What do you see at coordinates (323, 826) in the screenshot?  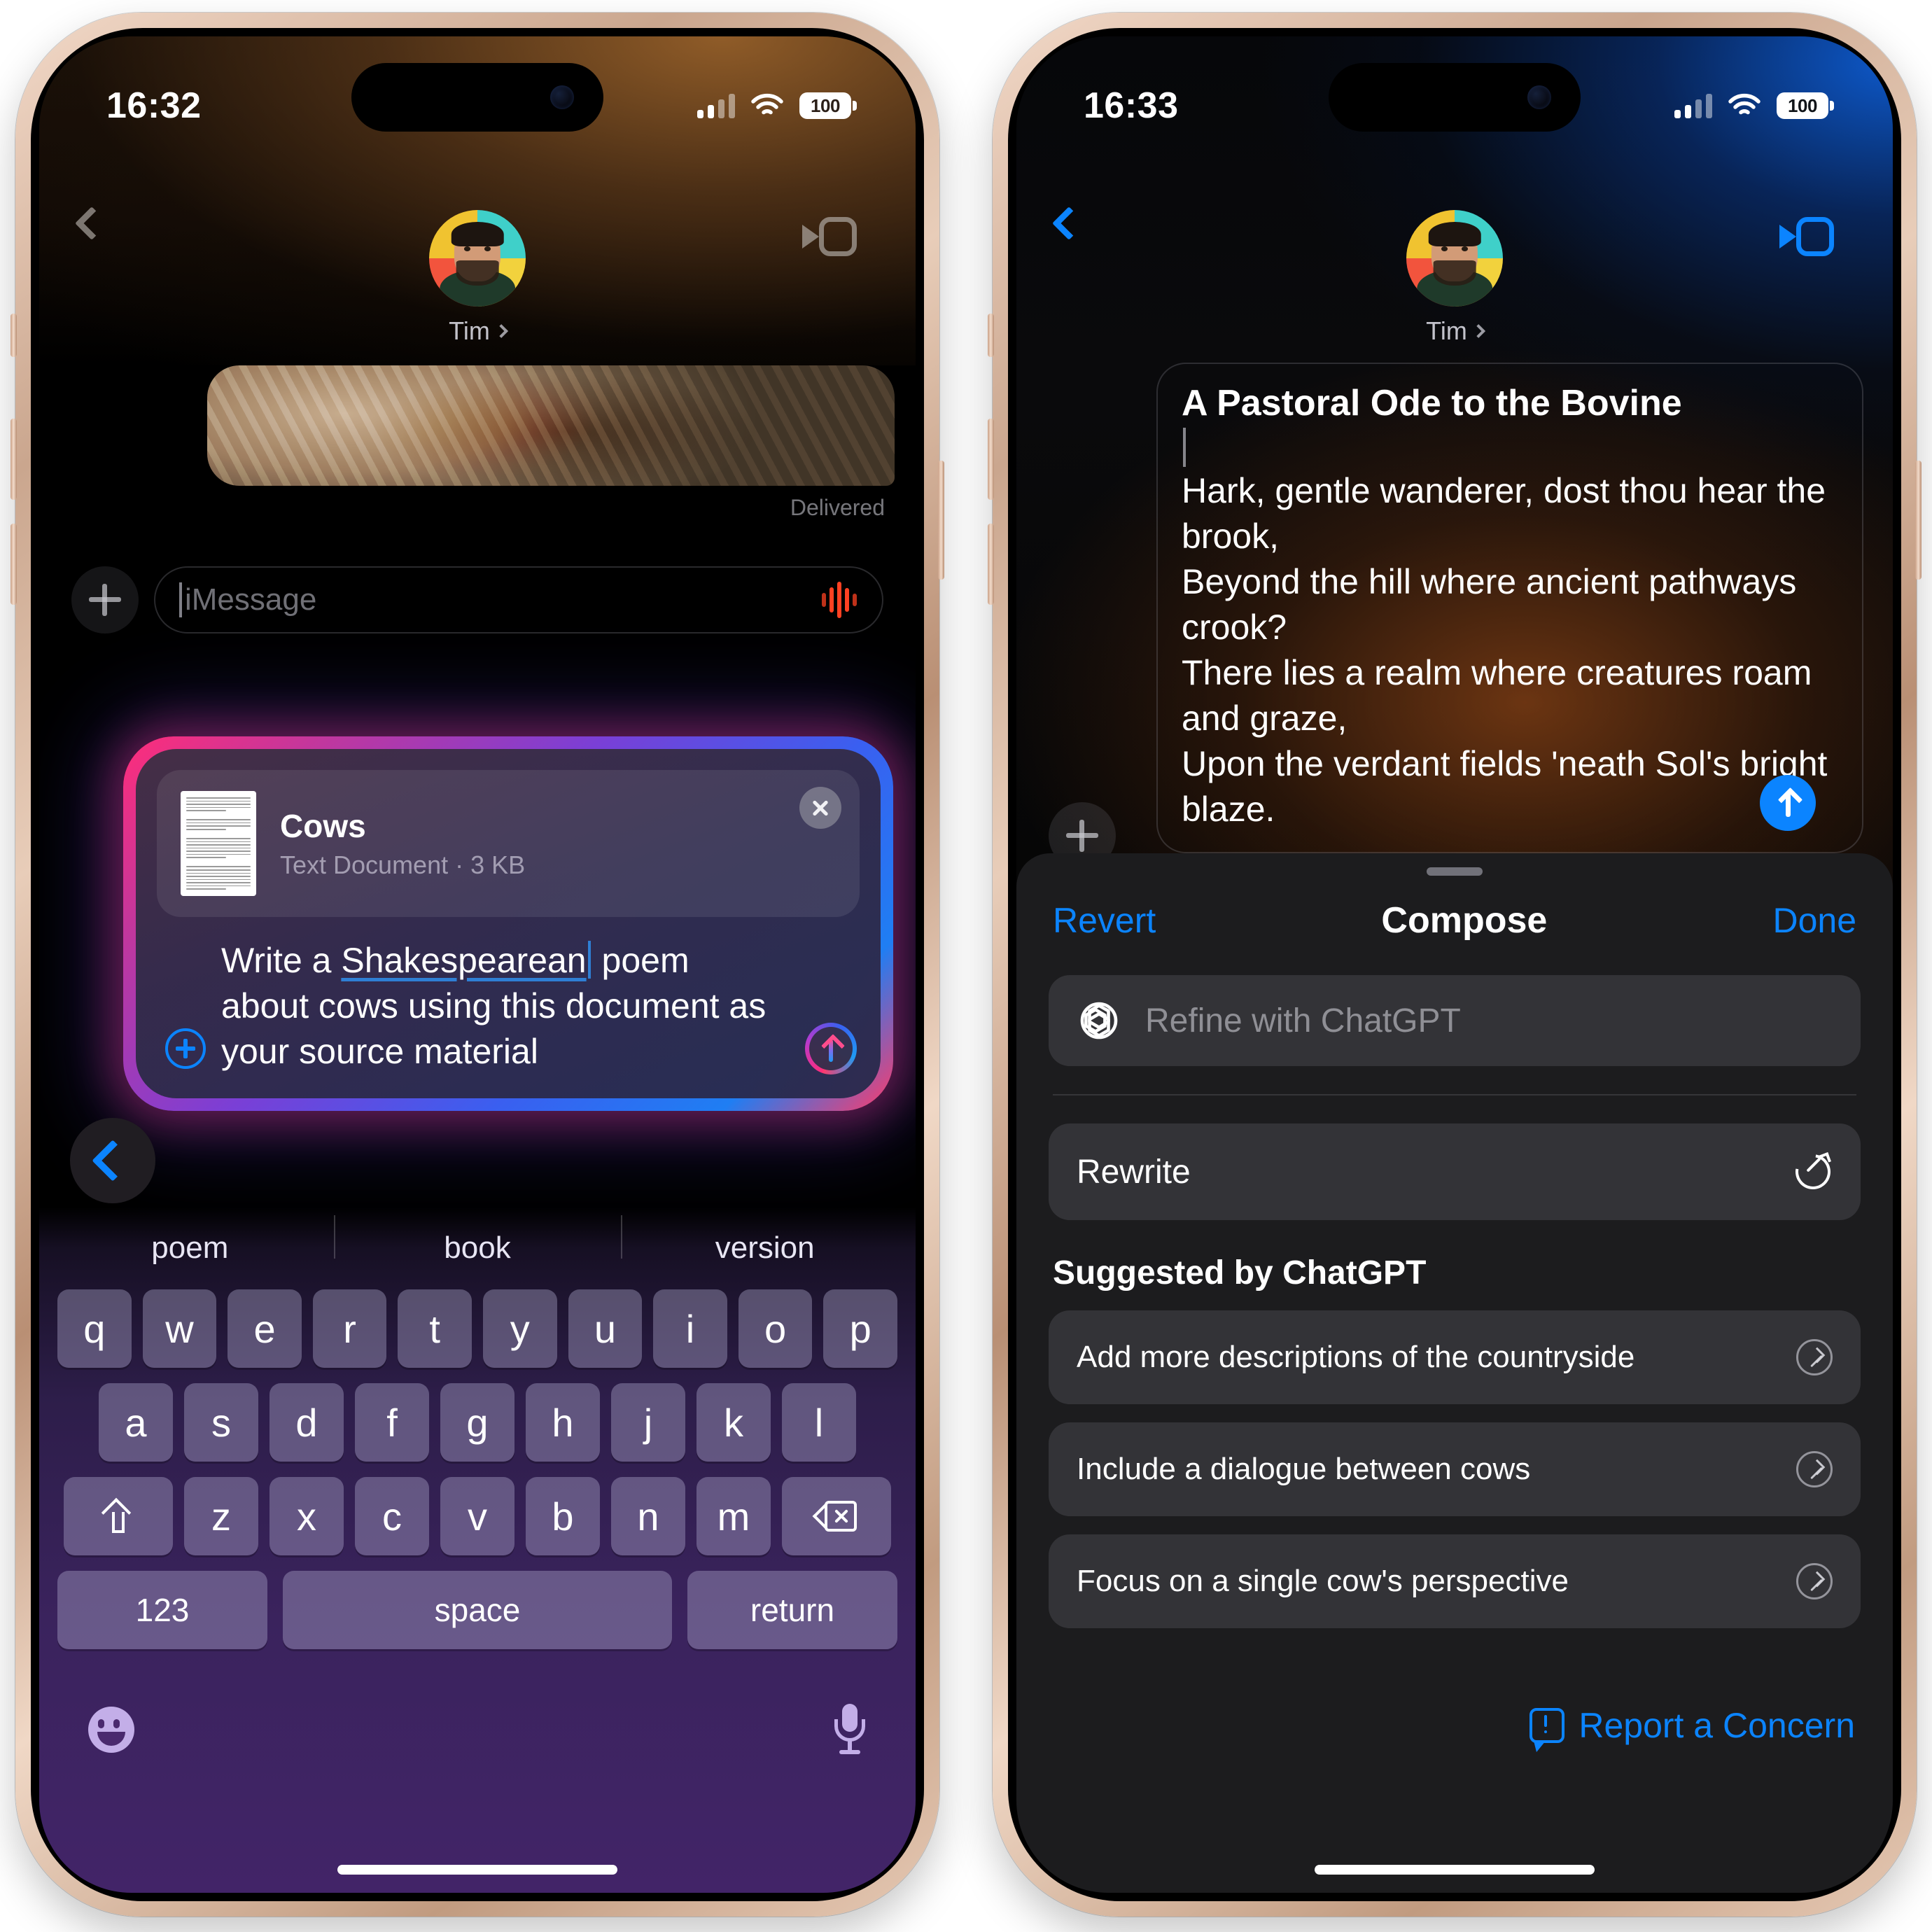 I see `attachment-title: Cows` at bounding box center [323, 826].